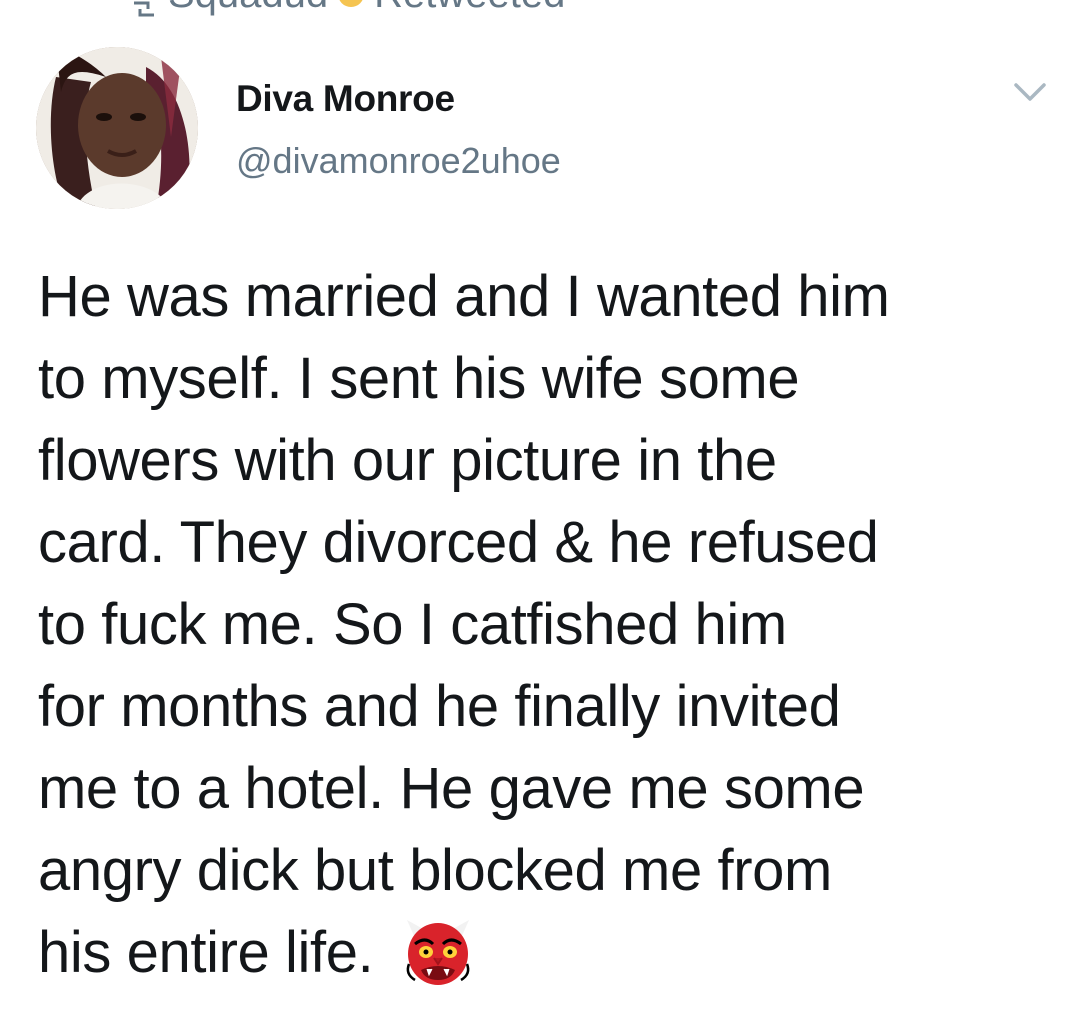 The height and width of the screenshot is (1018, 1080). What do you see at coordinates (398, 161) in the screenshot?
I see `author-handle: @divamonroe2uhoe` at bounding box center [398, 161].